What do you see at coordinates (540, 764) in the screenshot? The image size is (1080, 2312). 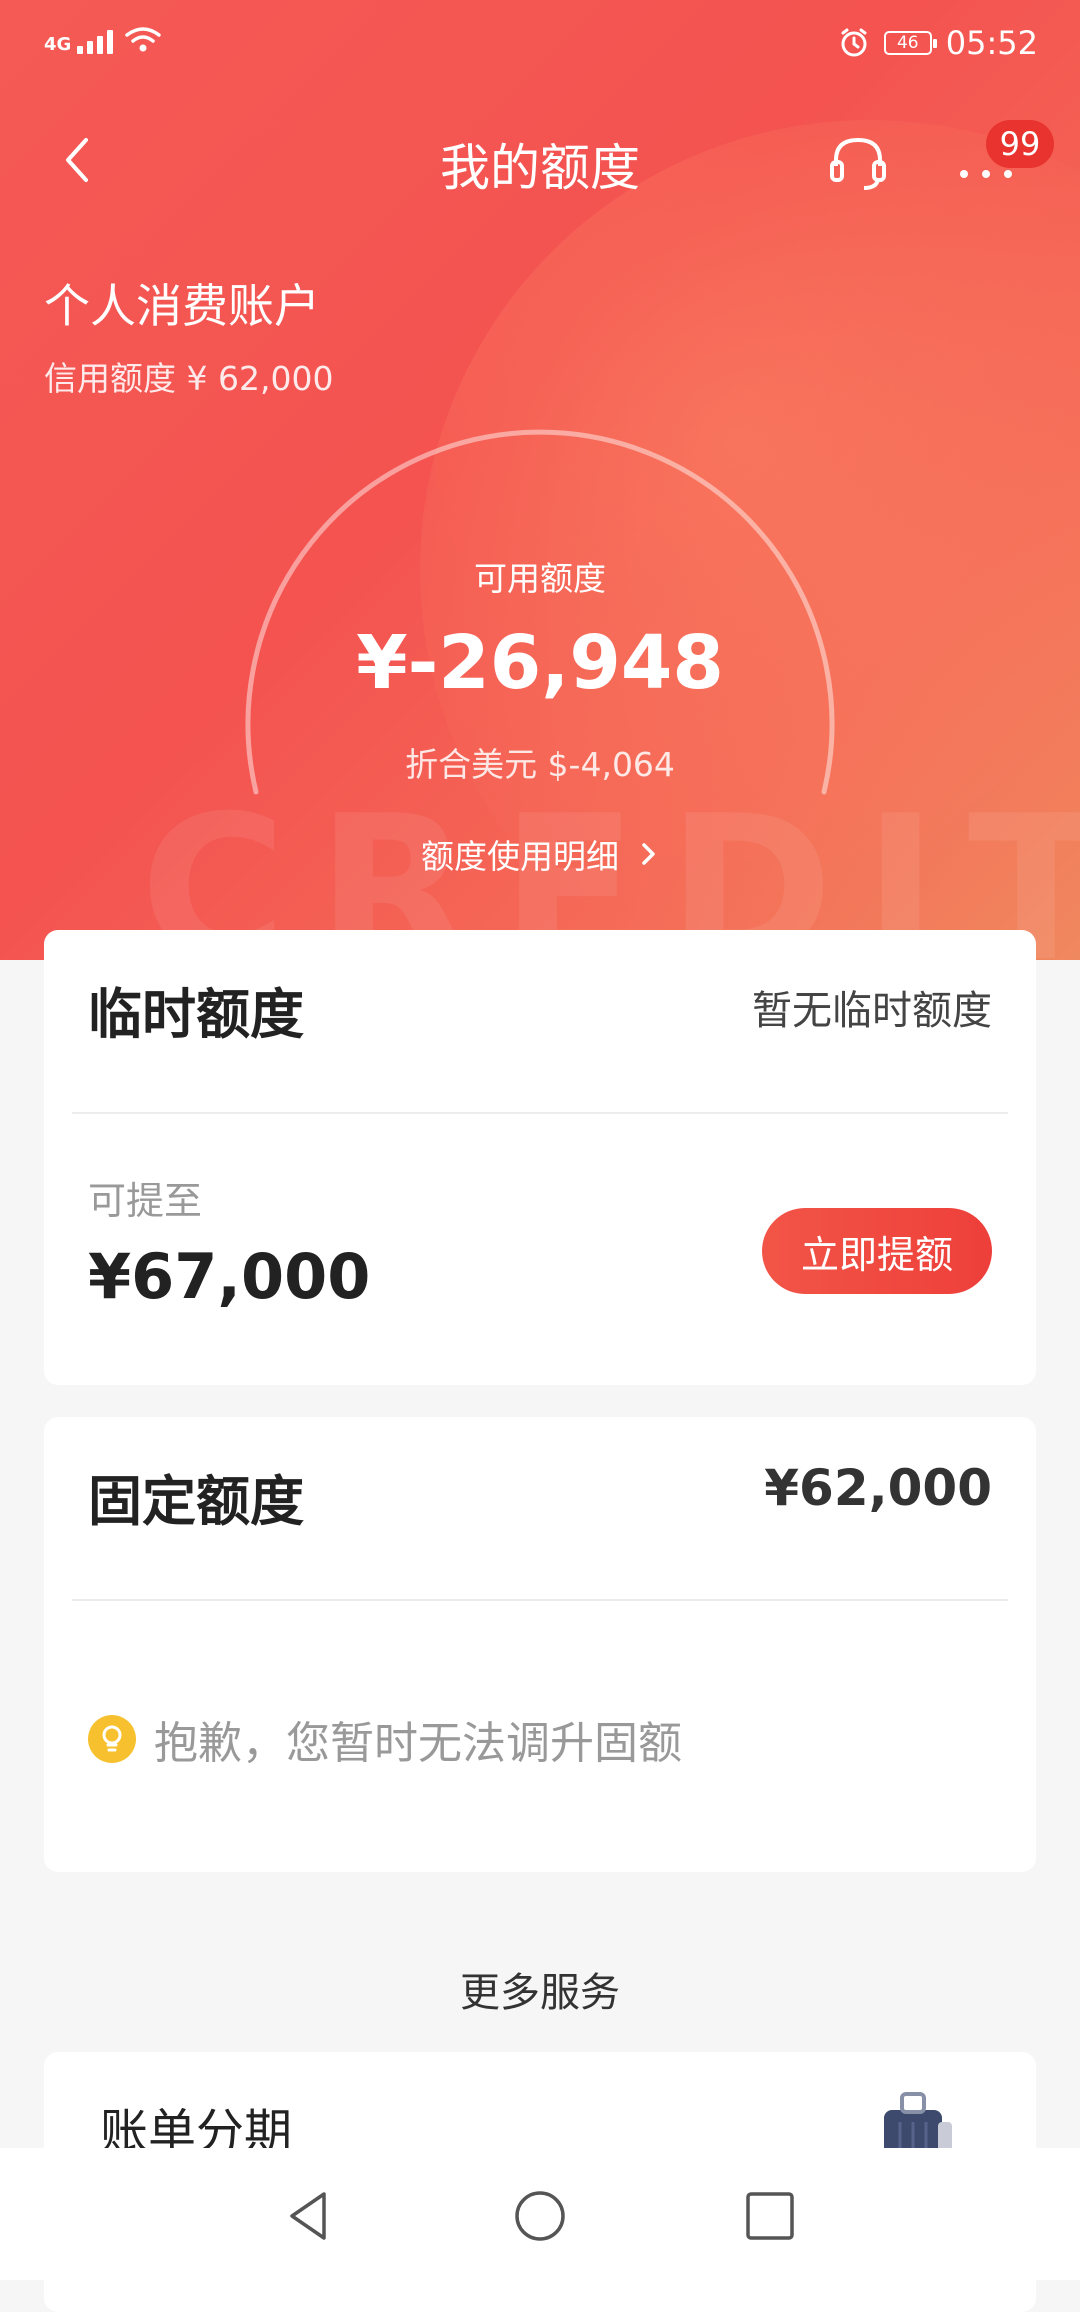 I see `usd-equivalent: 折合美元 $-4,064` at bounding box center [540, 764].